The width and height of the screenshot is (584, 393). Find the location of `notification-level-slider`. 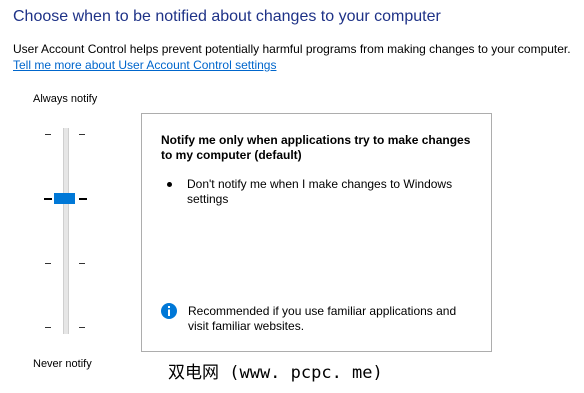

notification-level-slider is located at coordinates (66, 231).